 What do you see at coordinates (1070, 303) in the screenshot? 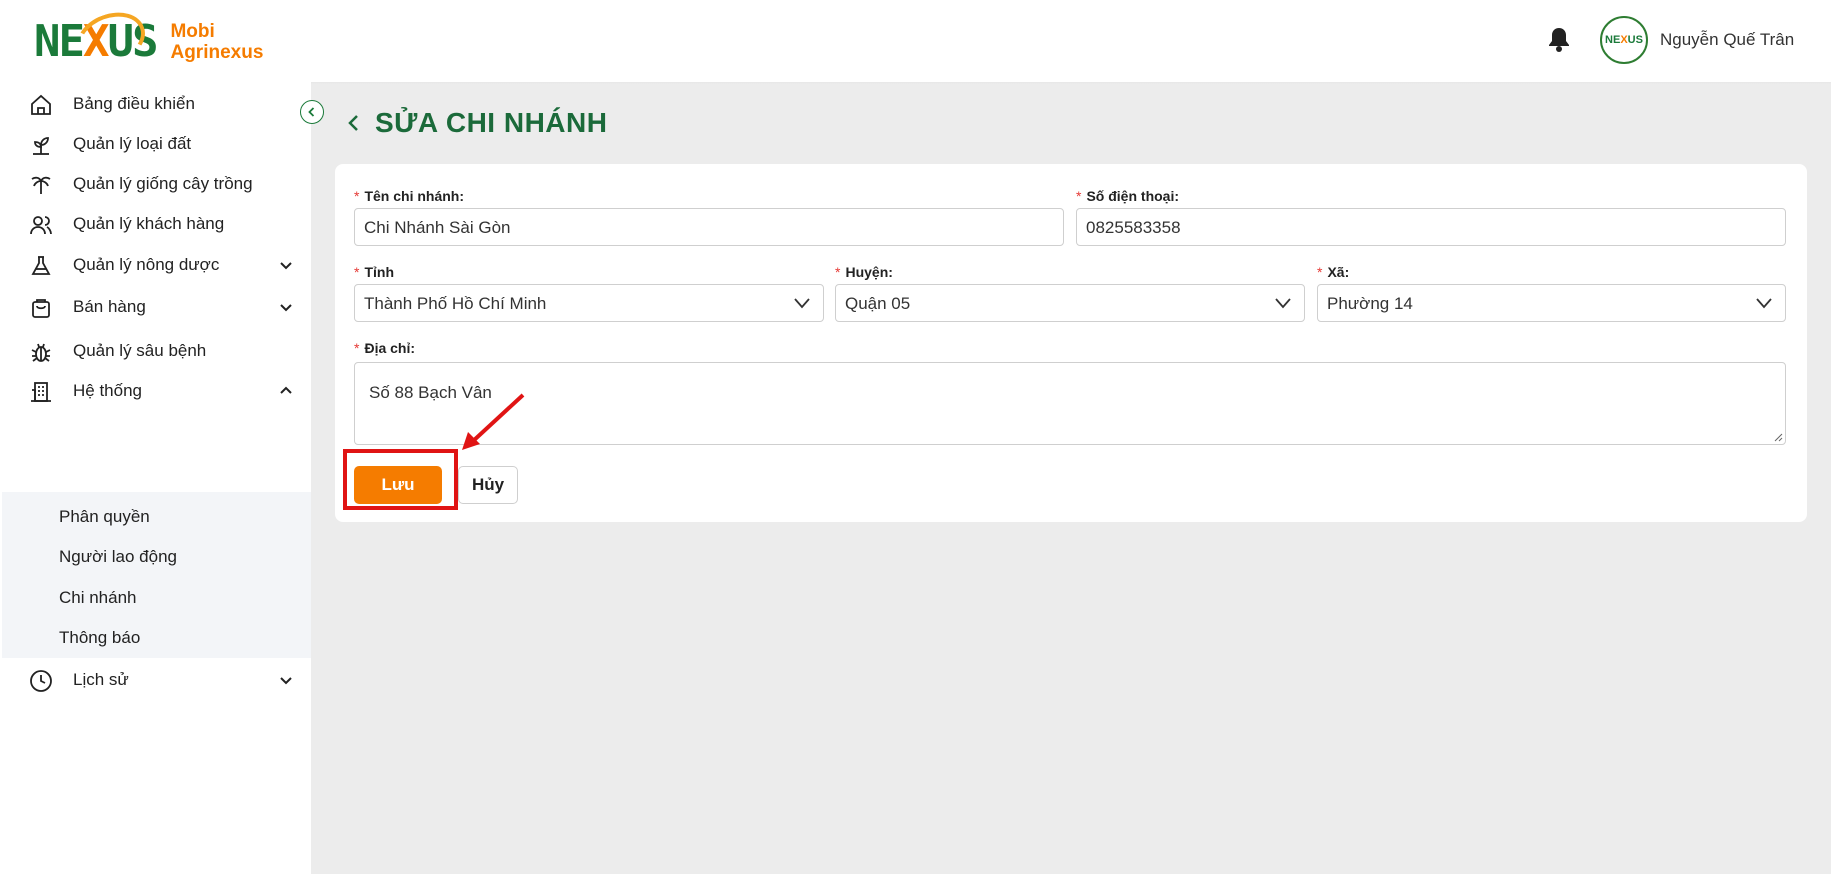
I see `district-select: Quận 05` at bounding box center [1070, 303].